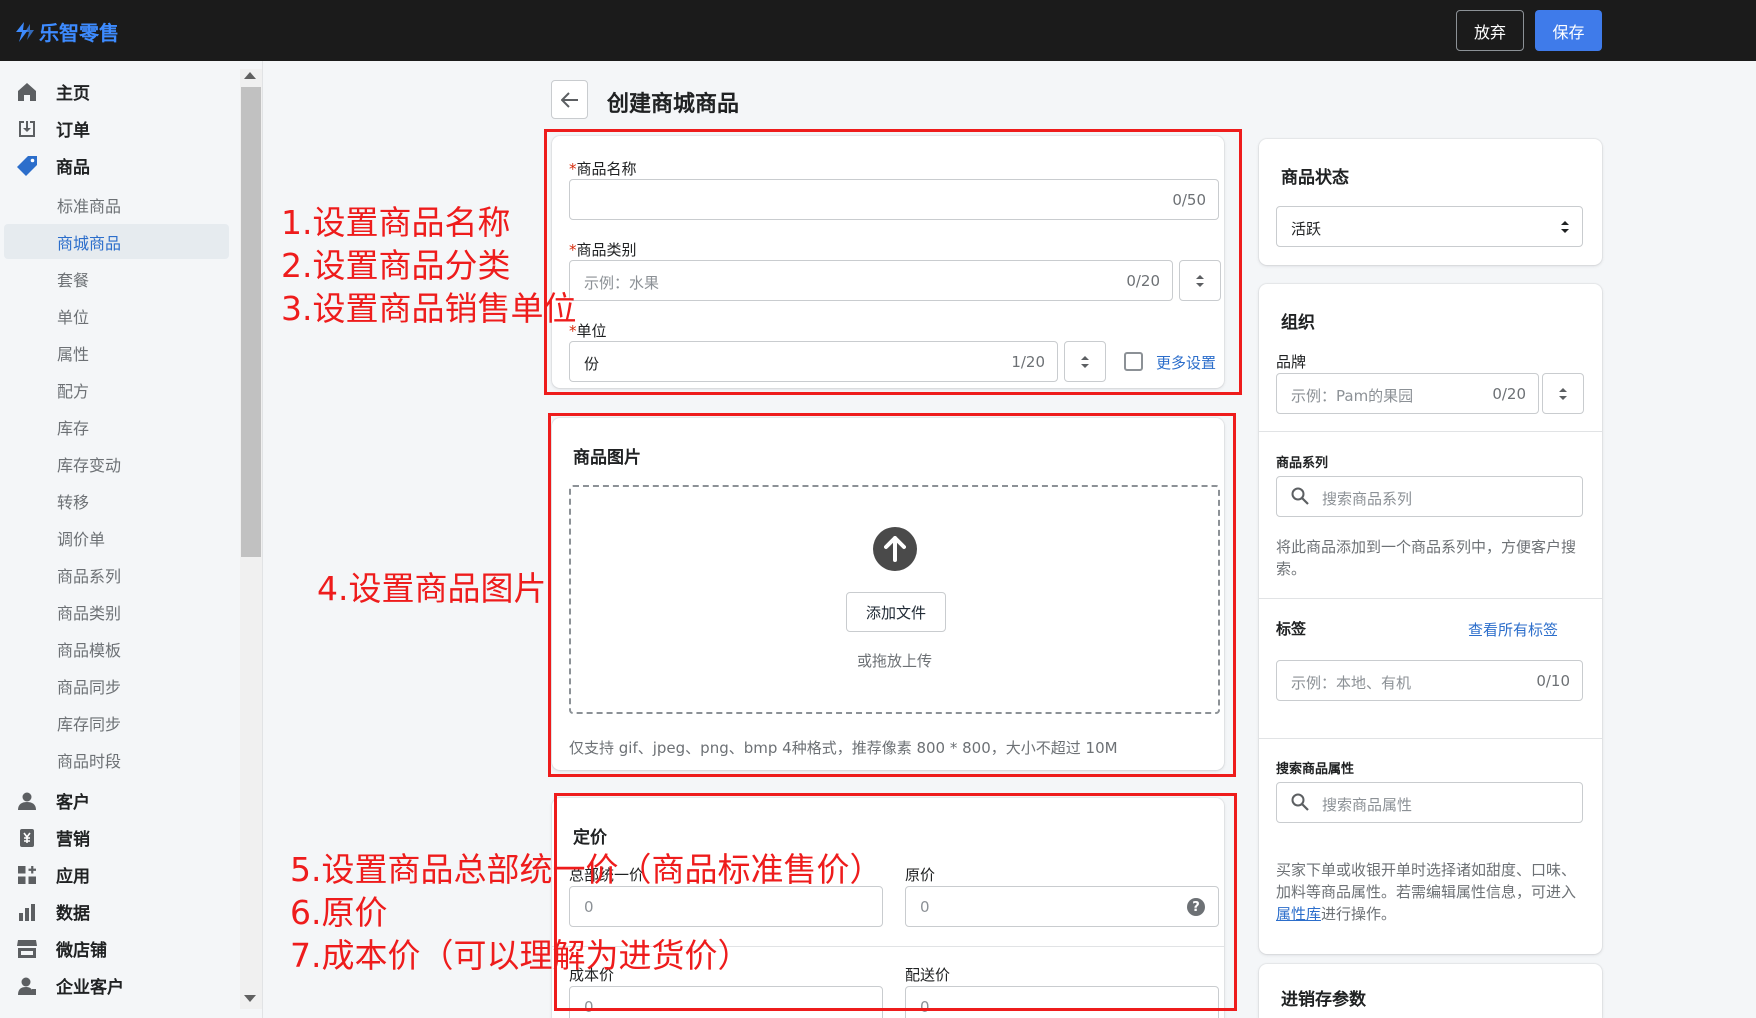 The image size is (1756, 1018). What do you see at coordinates (27, 801) in the screenshot?
I see `person-icon` at bounding box center [27, 801].